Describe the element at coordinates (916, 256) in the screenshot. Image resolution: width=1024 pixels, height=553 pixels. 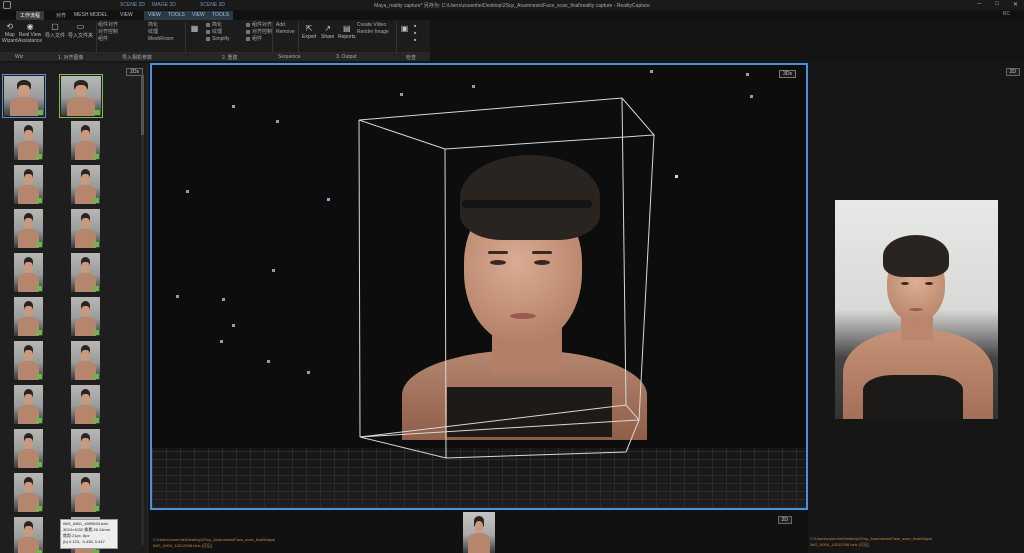
I see `photo-hair-net` at that location.